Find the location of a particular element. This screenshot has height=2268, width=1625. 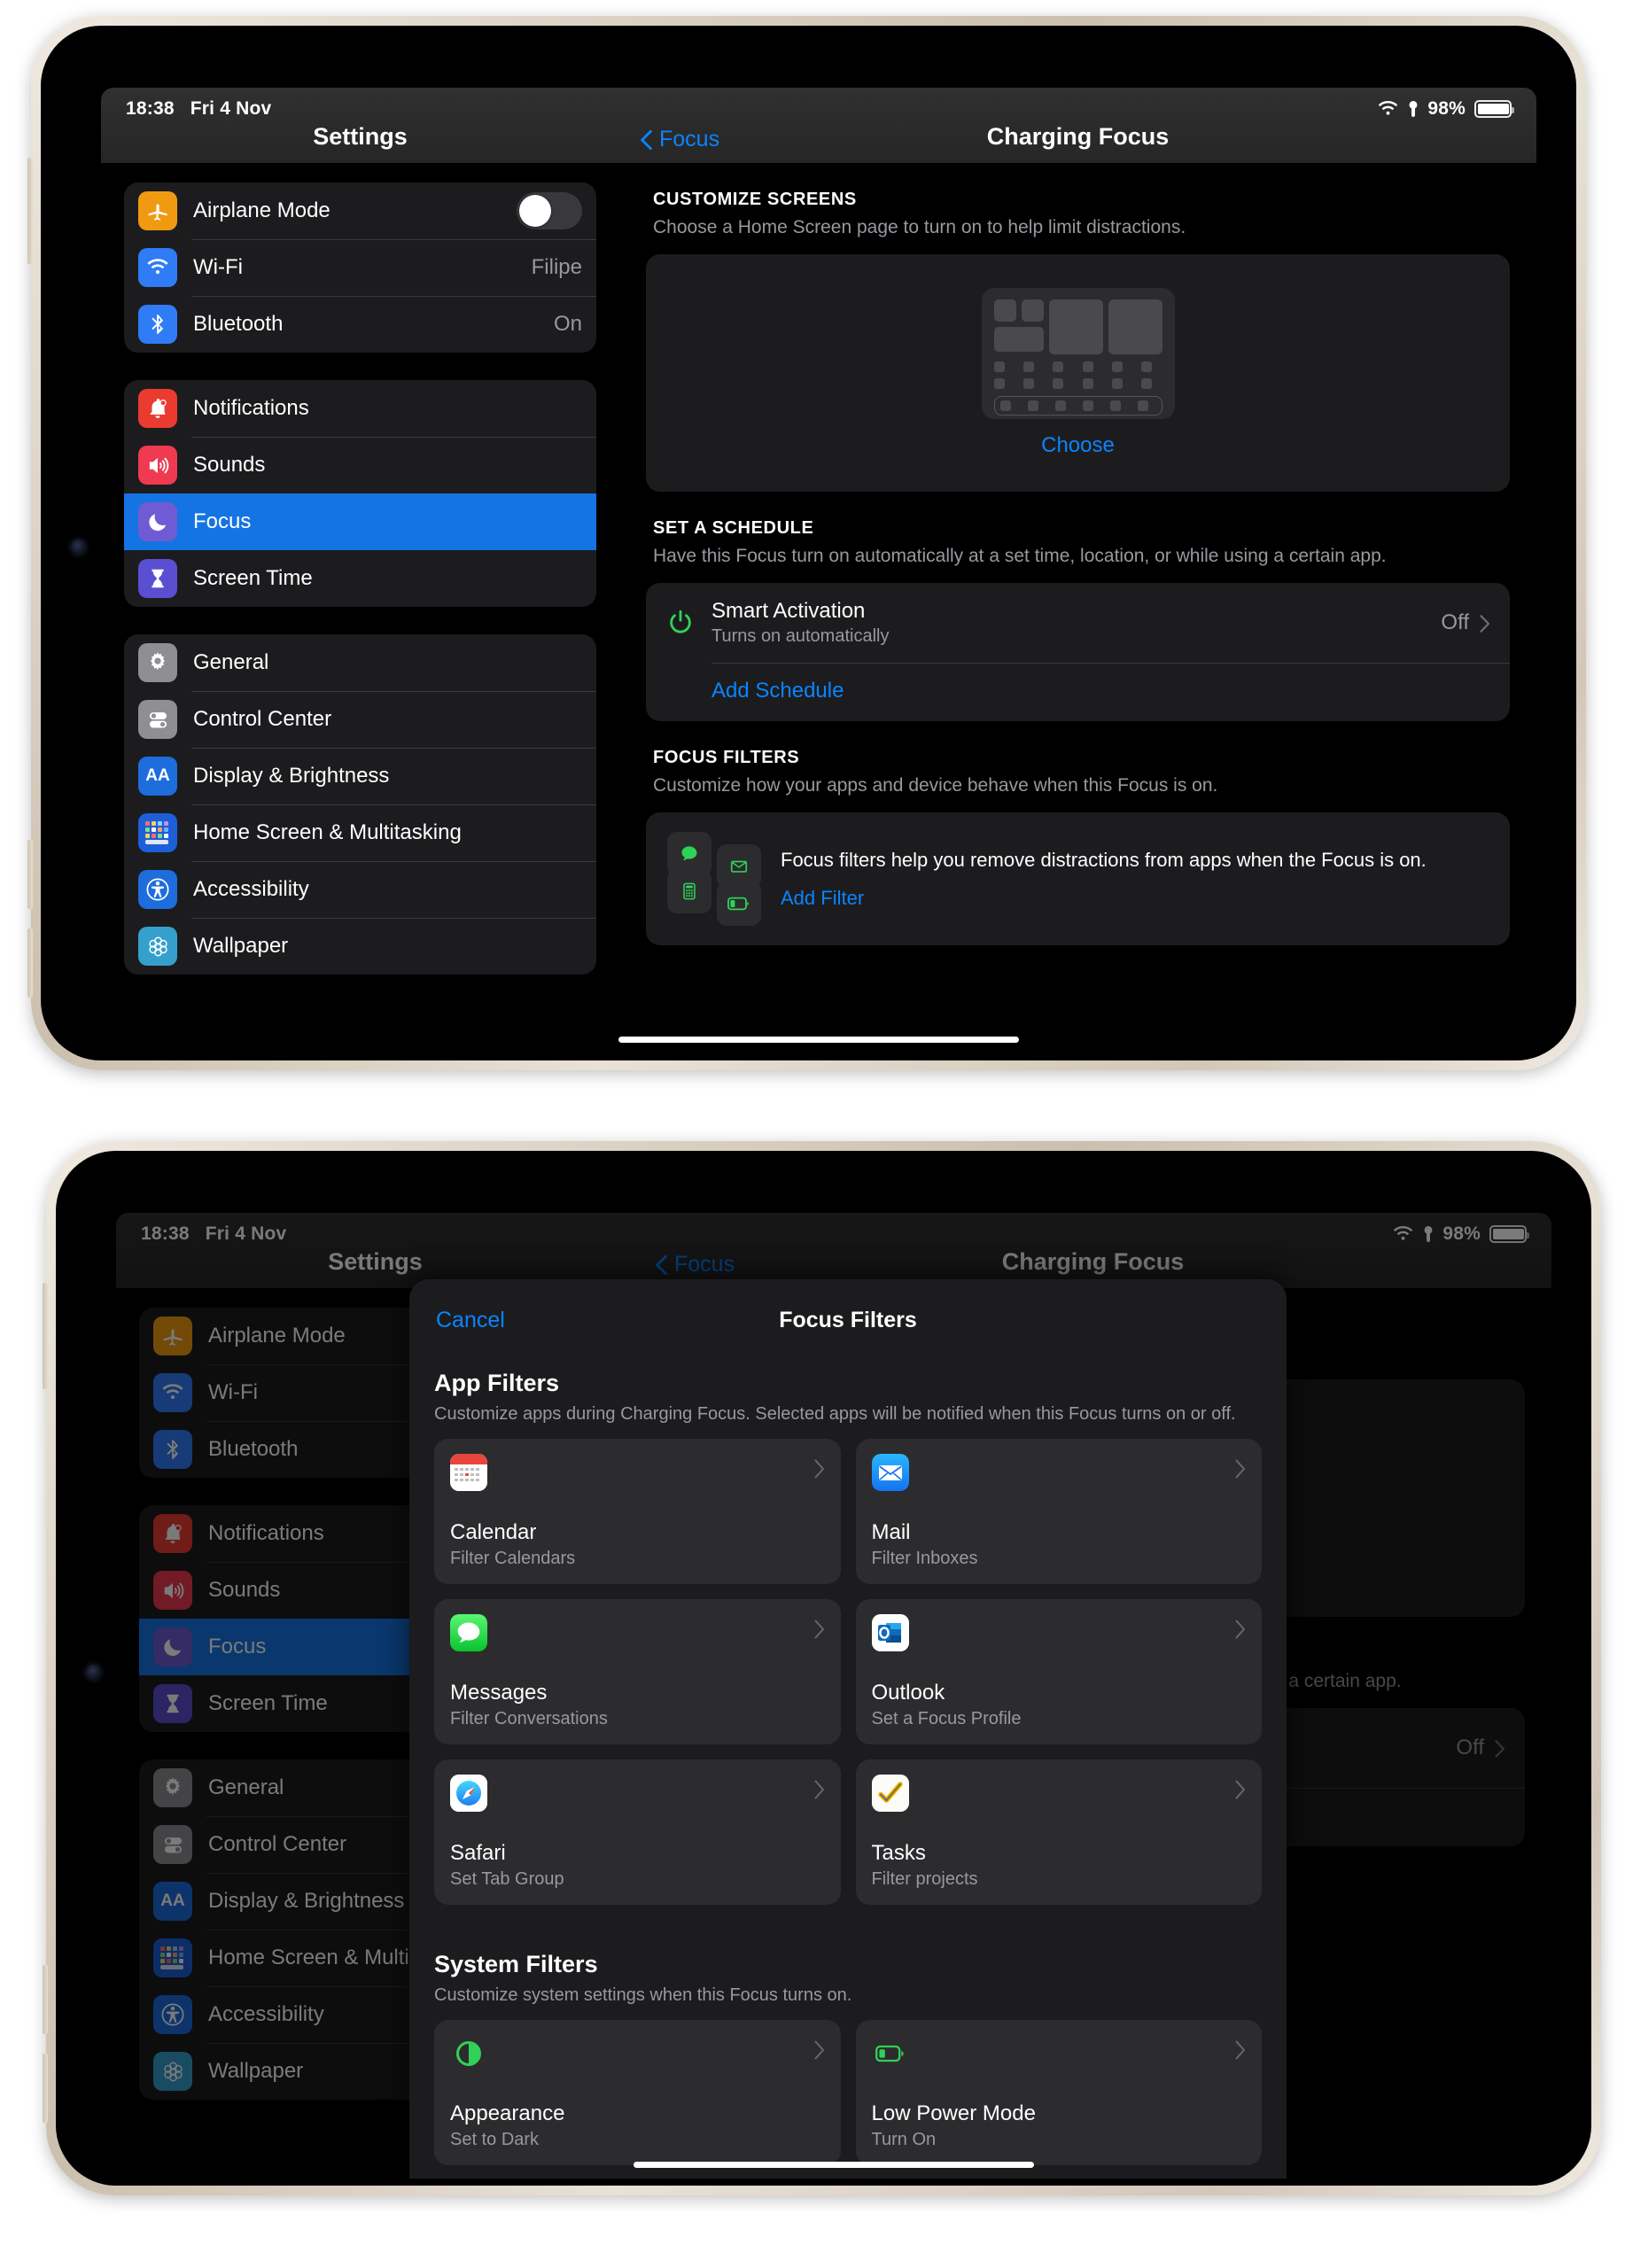

filter-card-messages: Messages Filter Conversations is located at coordinates (637, 1671).